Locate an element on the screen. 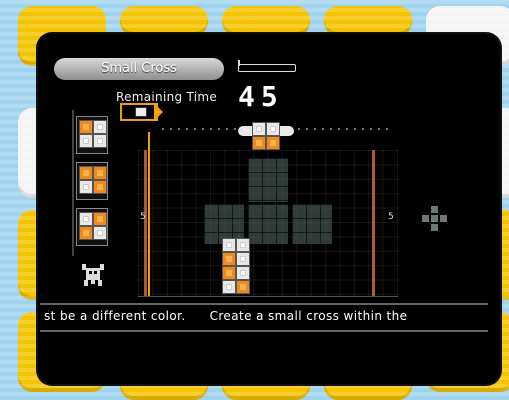 This screenshot has width=509, height=400. ticker-text-right: Create a small cross within the is located at coordinates (308, 316).